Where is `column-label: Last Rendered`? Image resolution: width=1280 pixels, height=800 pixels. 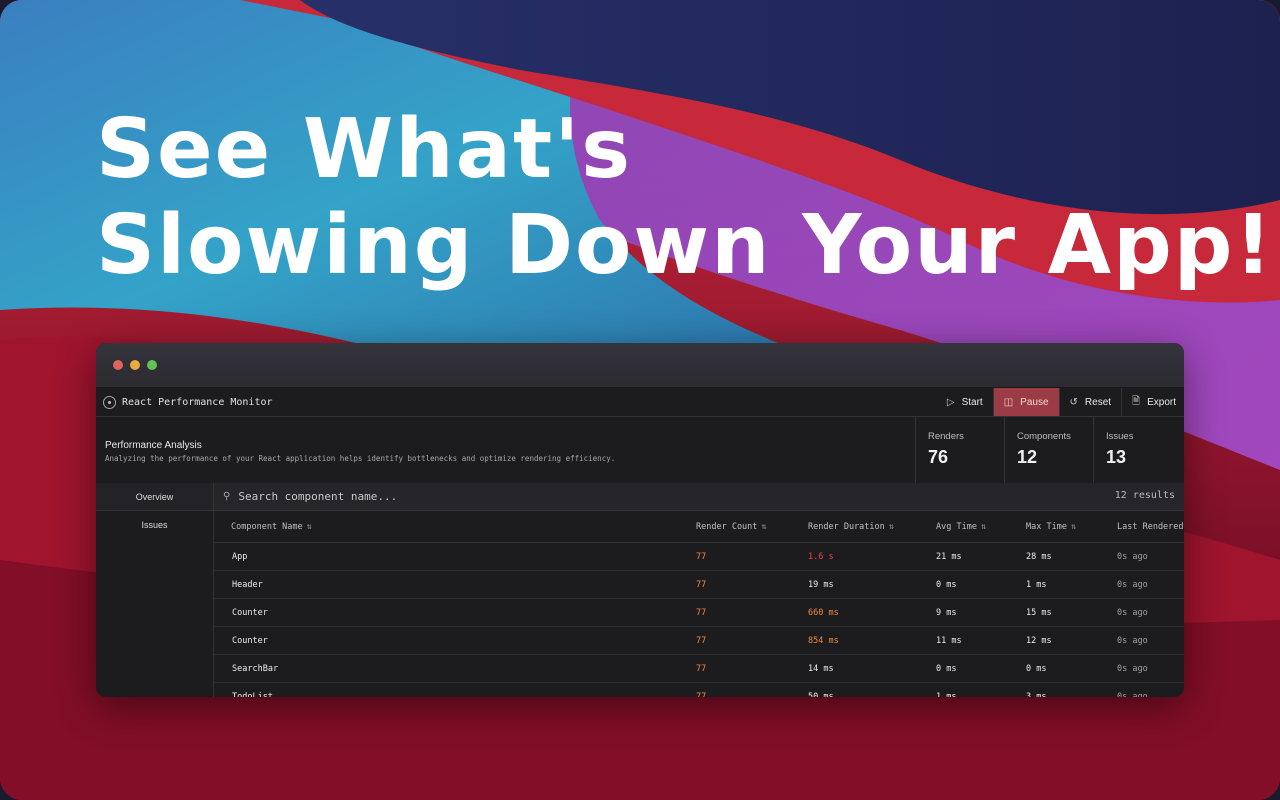
column-label: Last Rendered is located at coordinates (1150, 526).